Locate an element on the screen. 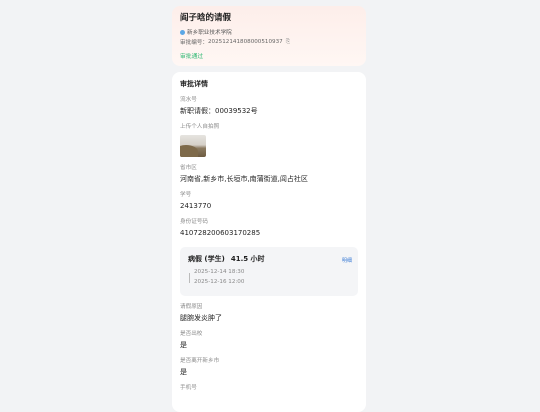 This screenshot has height=412, width=540. field-student-id: 学号 2413770 is located at coordinates (269, 201).